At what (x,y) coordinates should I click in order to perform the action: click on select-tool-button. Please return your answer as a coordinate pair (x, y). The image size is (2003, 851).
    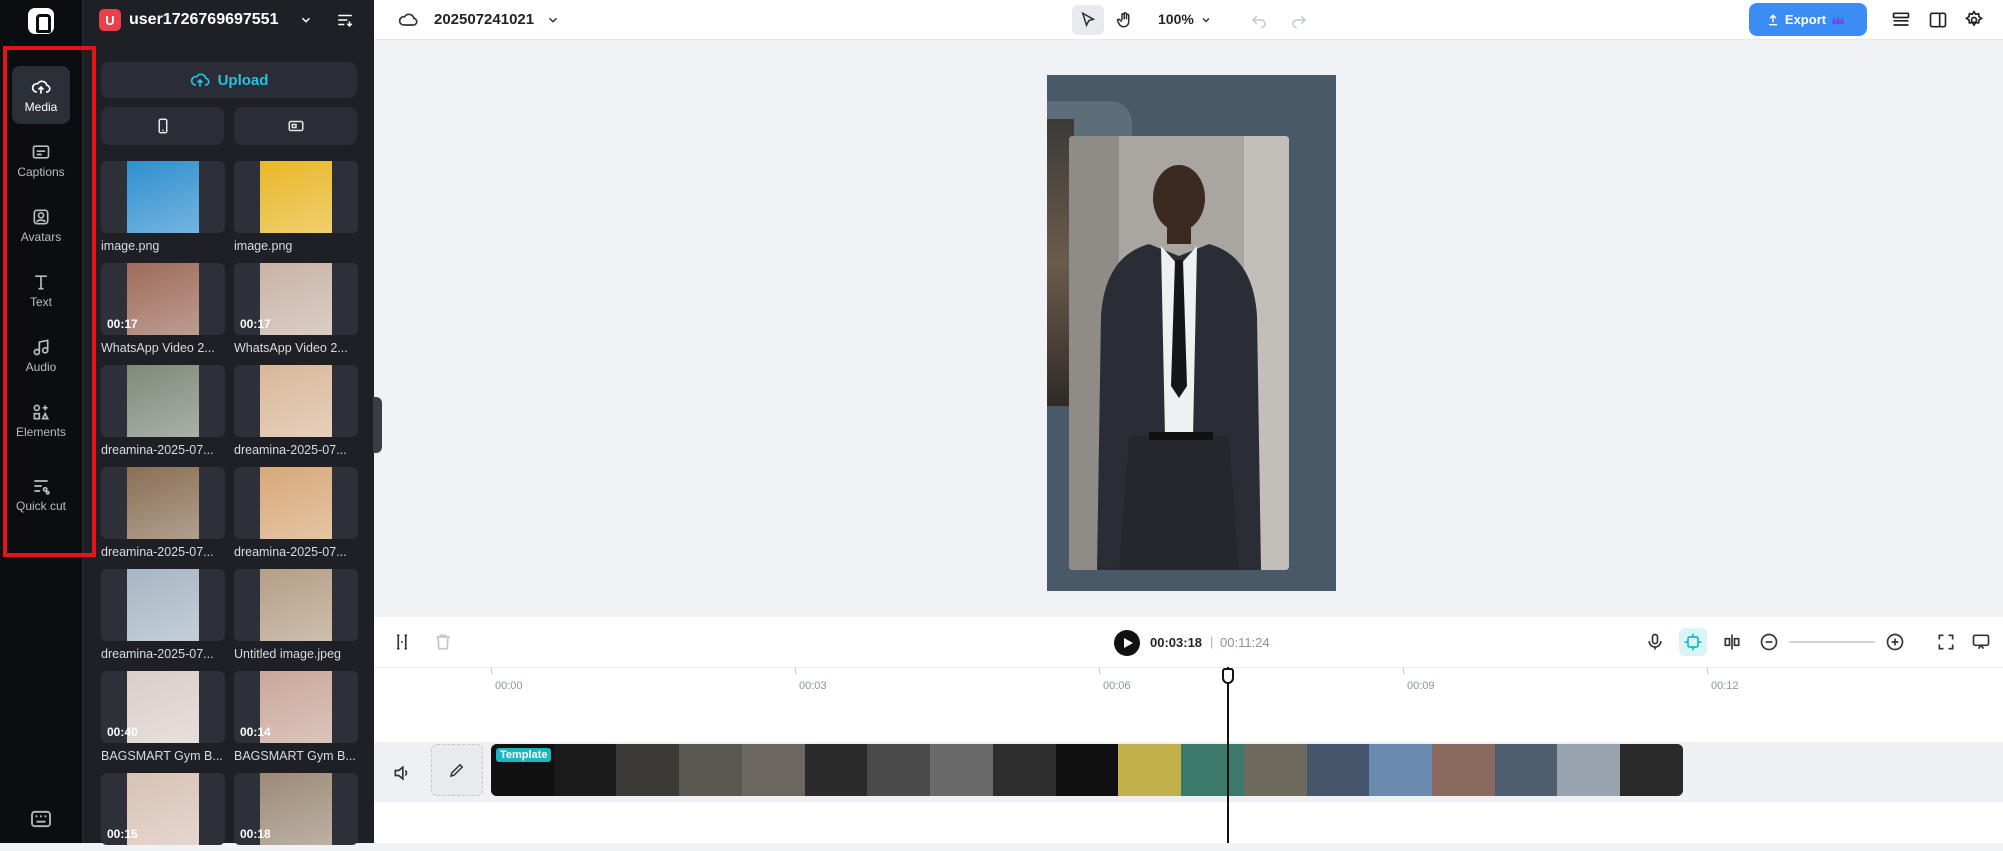
    Looking at the image, I should click on (1088, 20).